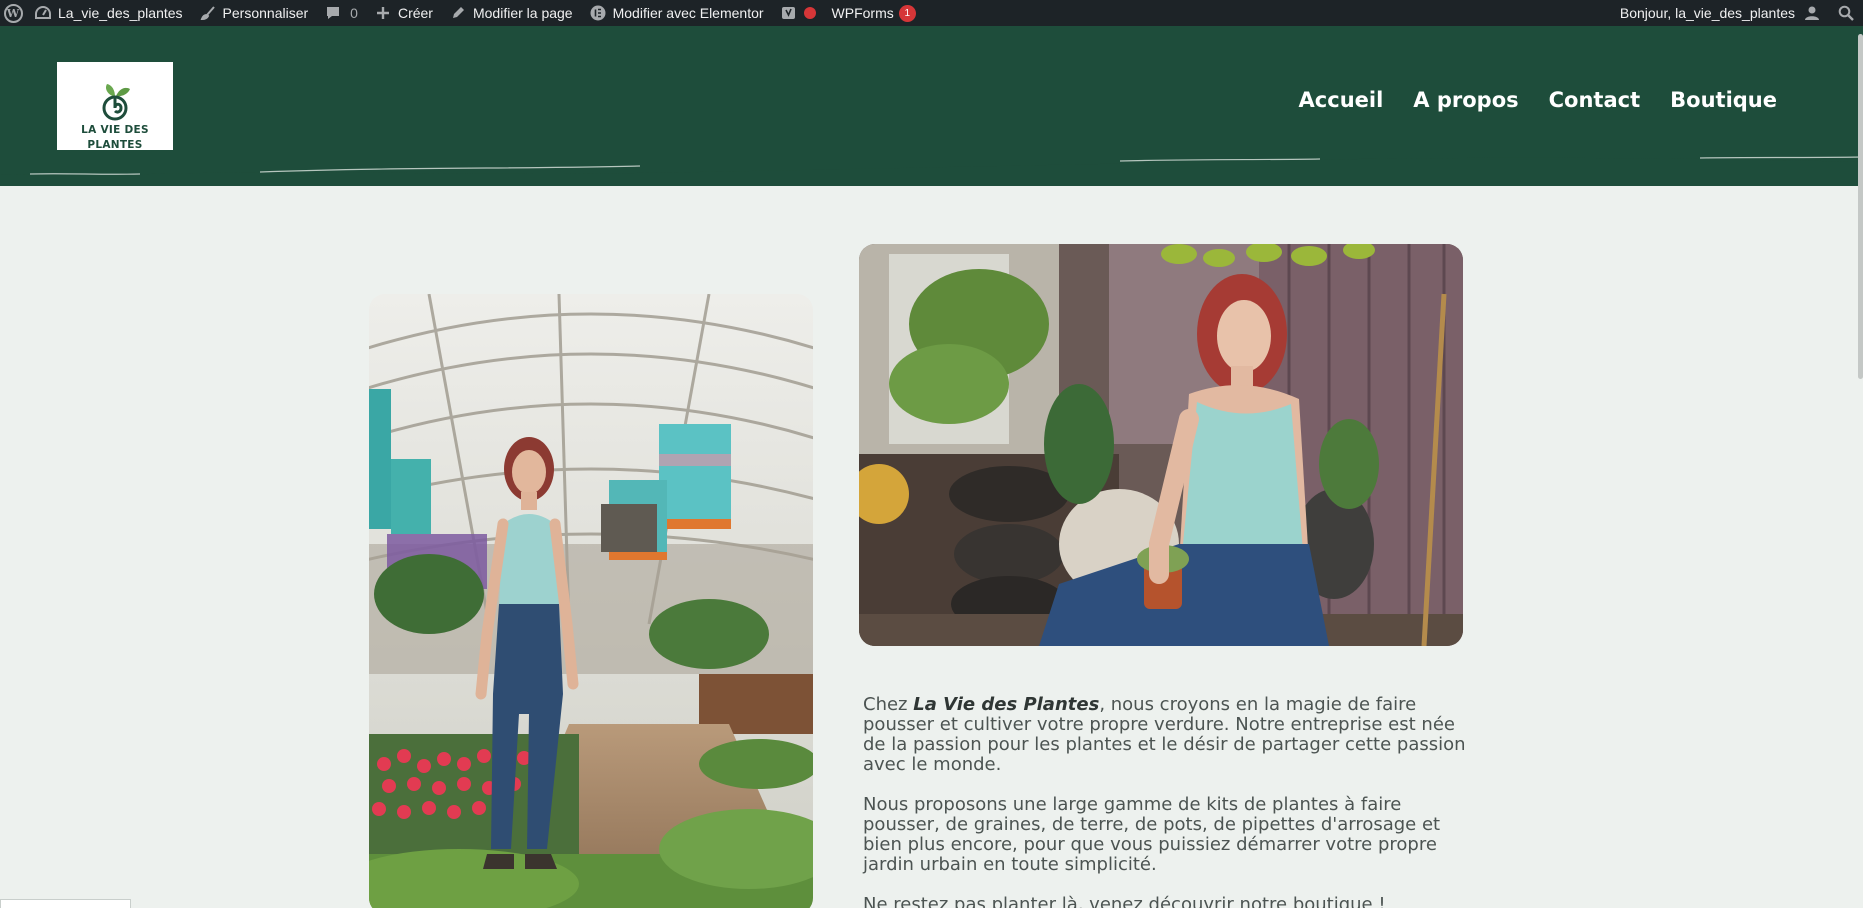 The image size is (1863, 908). I want to click on main-nav: Accueil A propos Contact Boutique, so click(1538, 100).